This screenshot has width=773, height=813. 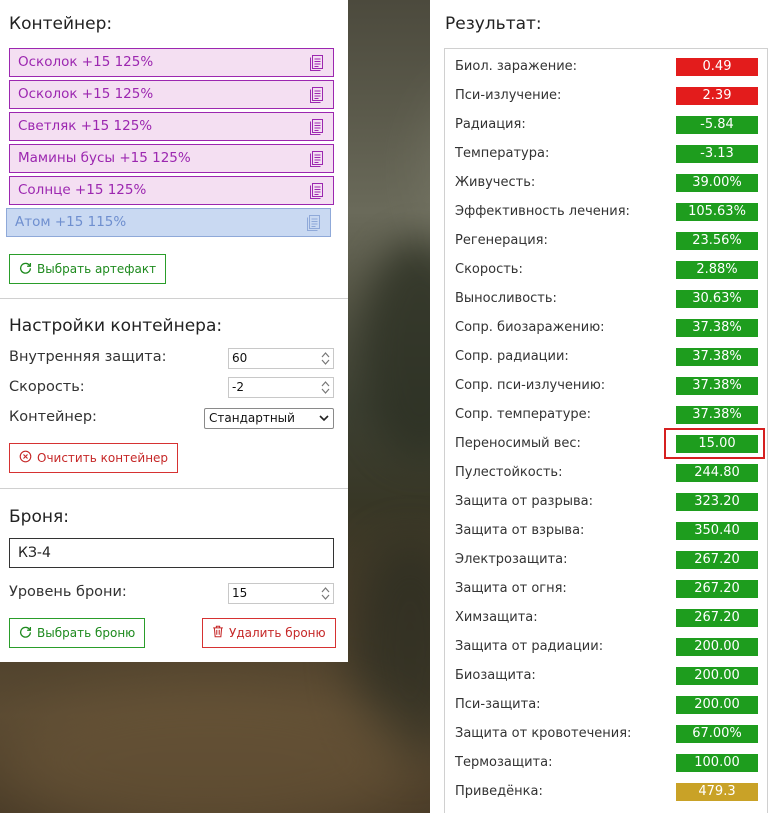 What do you see at coordinates (717, 734) in the screenshot?
I see `result-value-badge: 67.00%` at bounding box center [717, 734].